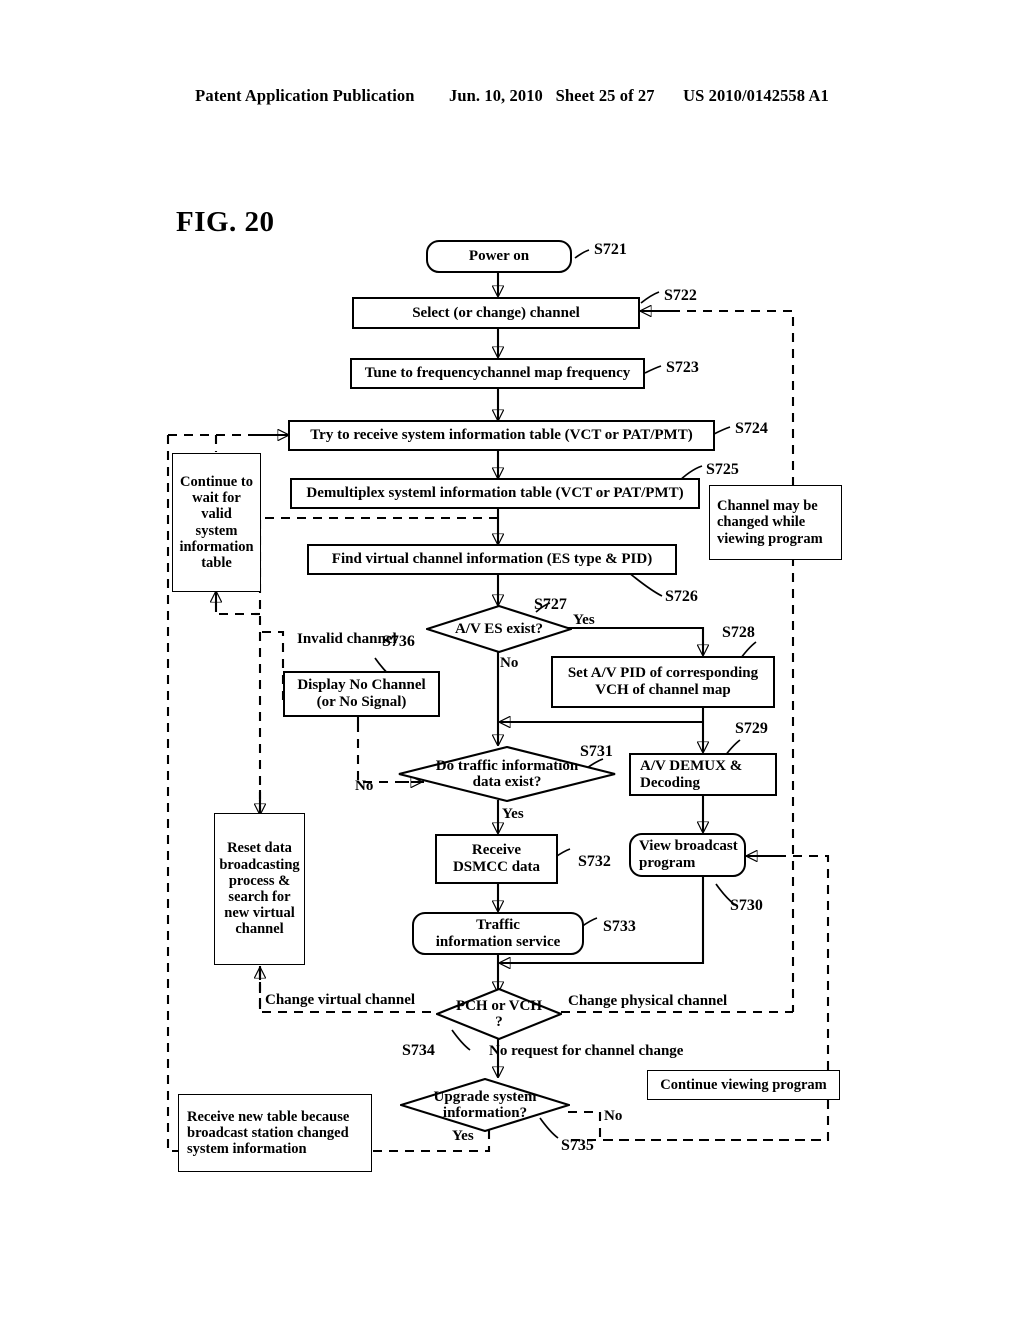 The image size is (1024, 1320). Describe the element at coordinates (577, 1145) in the screenshot. I see `step-ref-s735: S735` at that location.